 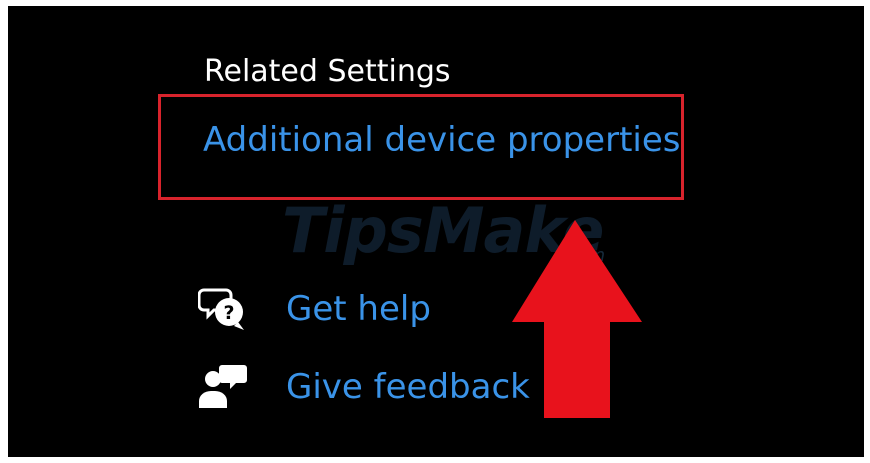 What do you see at coordinates (327, 71) in the screenshot?
I see `related-settings-heading: Related Settings` at bounding box center [327, 71].